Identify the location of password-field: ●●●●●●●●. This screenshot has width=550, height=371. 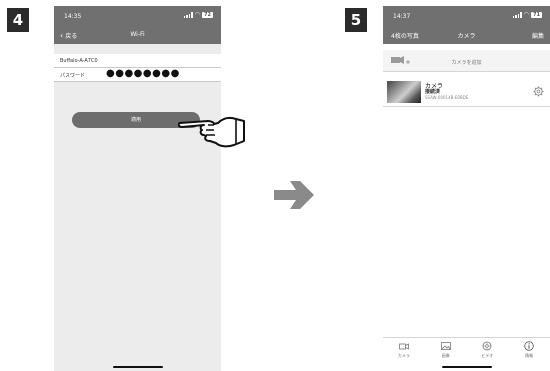
(143, 74).